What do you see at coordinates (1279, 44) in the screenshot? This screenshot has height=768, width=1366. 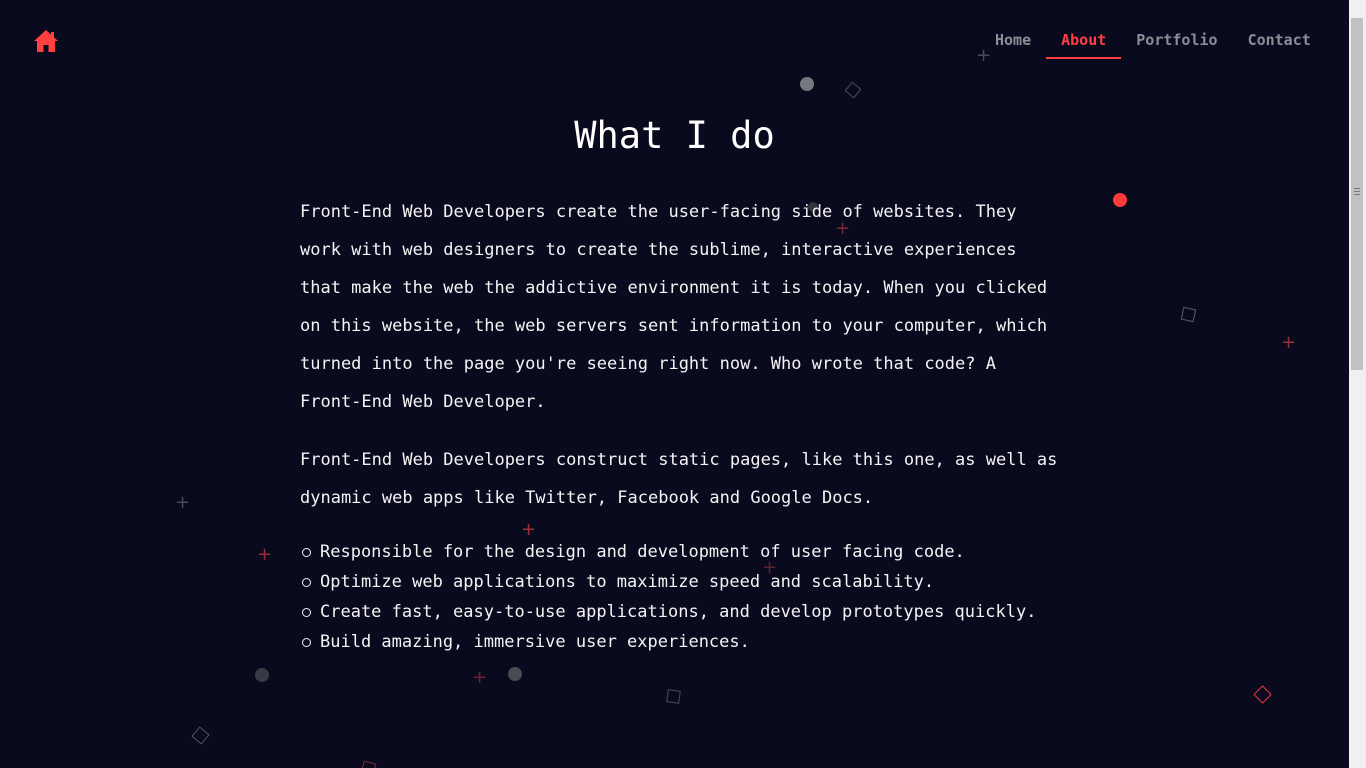 I see `nav-contact: Contact` at bounding box center [1279, 44].